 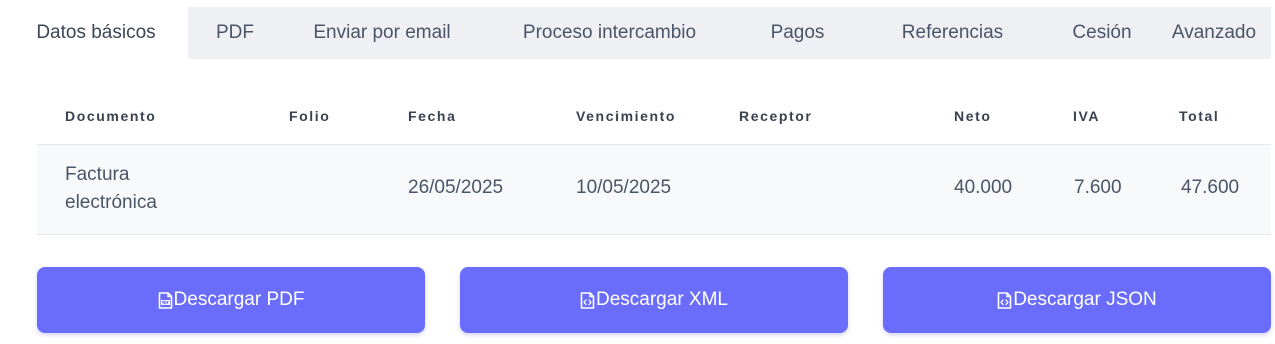 I want to click on cell-total: 47.600, so click(x=1210, y=187).